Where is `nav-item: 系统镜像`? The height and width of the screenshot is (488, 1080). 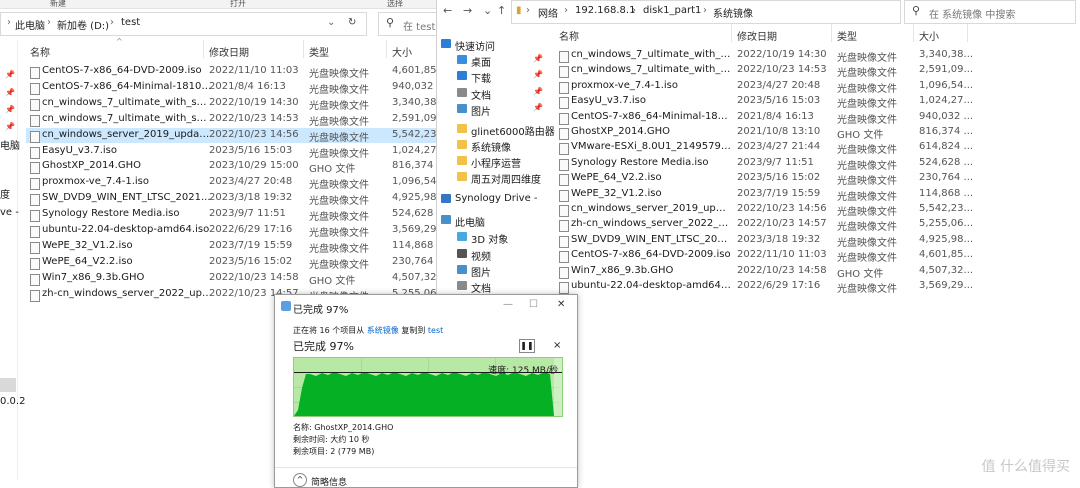 nav-item: 系统镜像 is located at coordinates (494, 145).